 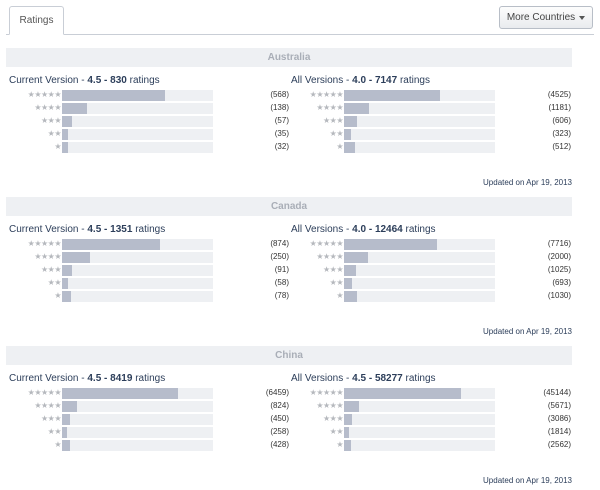 I want to click on star-row: ★ (428), so click(x=149, y=445).